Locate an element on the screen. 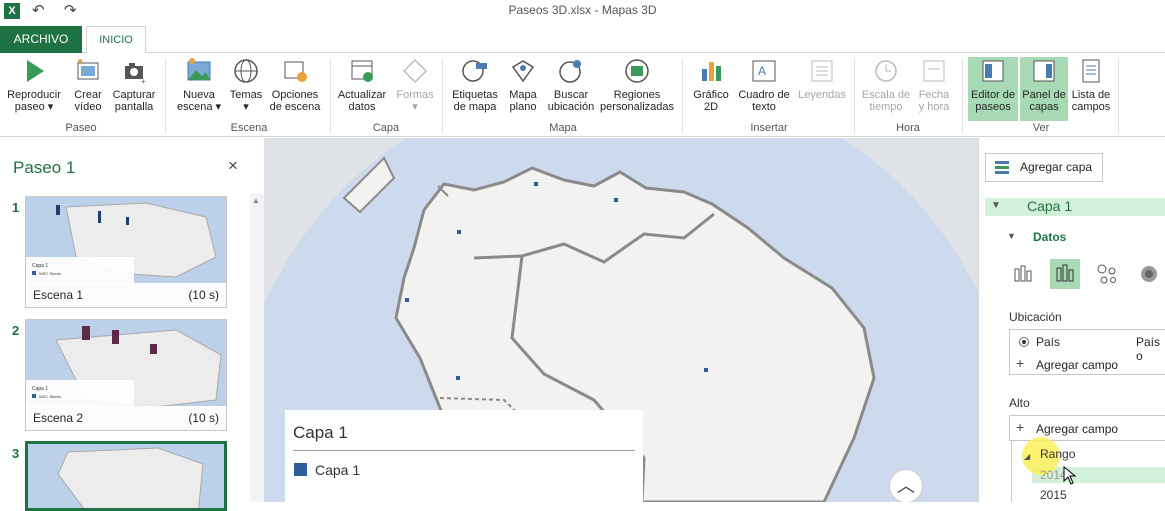  clustered-column-button is located at coordinates (1065, 274).